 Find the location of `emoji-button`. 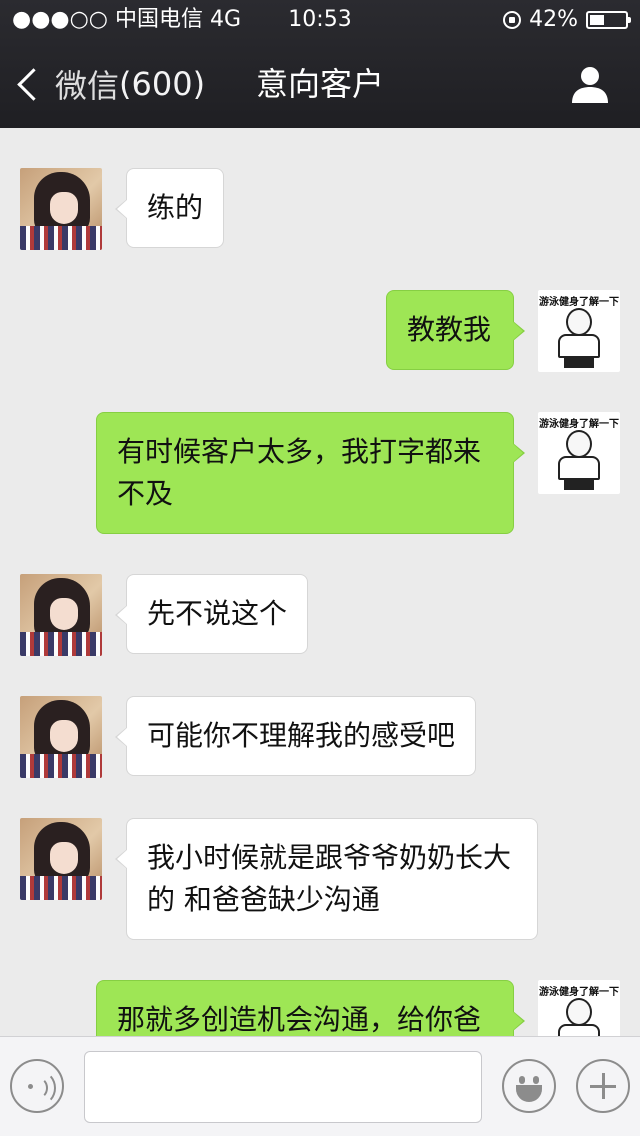

emoji-button is located at coordinates (529, 1086).